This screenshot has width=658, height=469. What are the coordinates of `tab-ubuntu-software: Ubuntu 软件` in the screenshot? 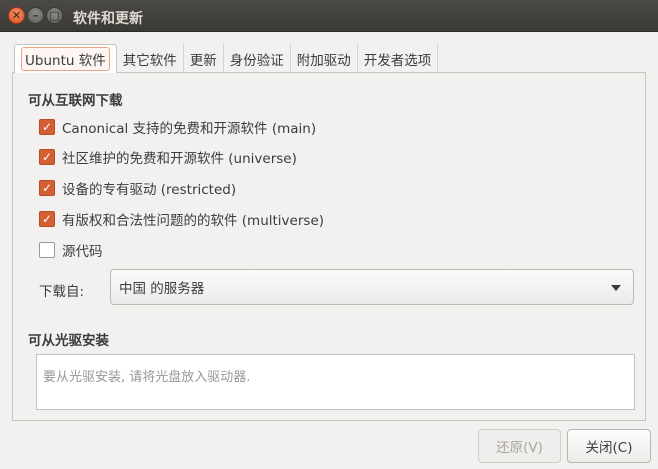 It's located at (65, 58).